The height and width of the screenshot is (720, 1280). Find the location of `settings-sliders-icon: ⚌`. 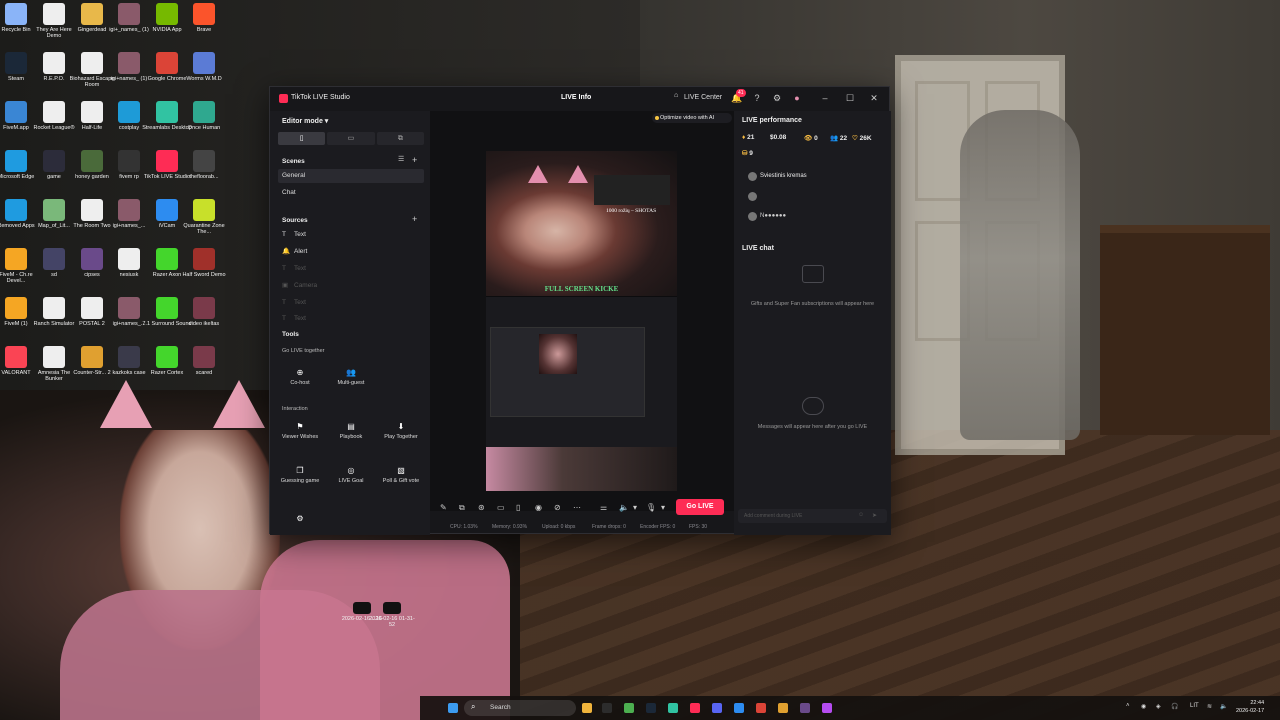

settings-sliders-icon: ⚌ is located at coordinates (603, 507).